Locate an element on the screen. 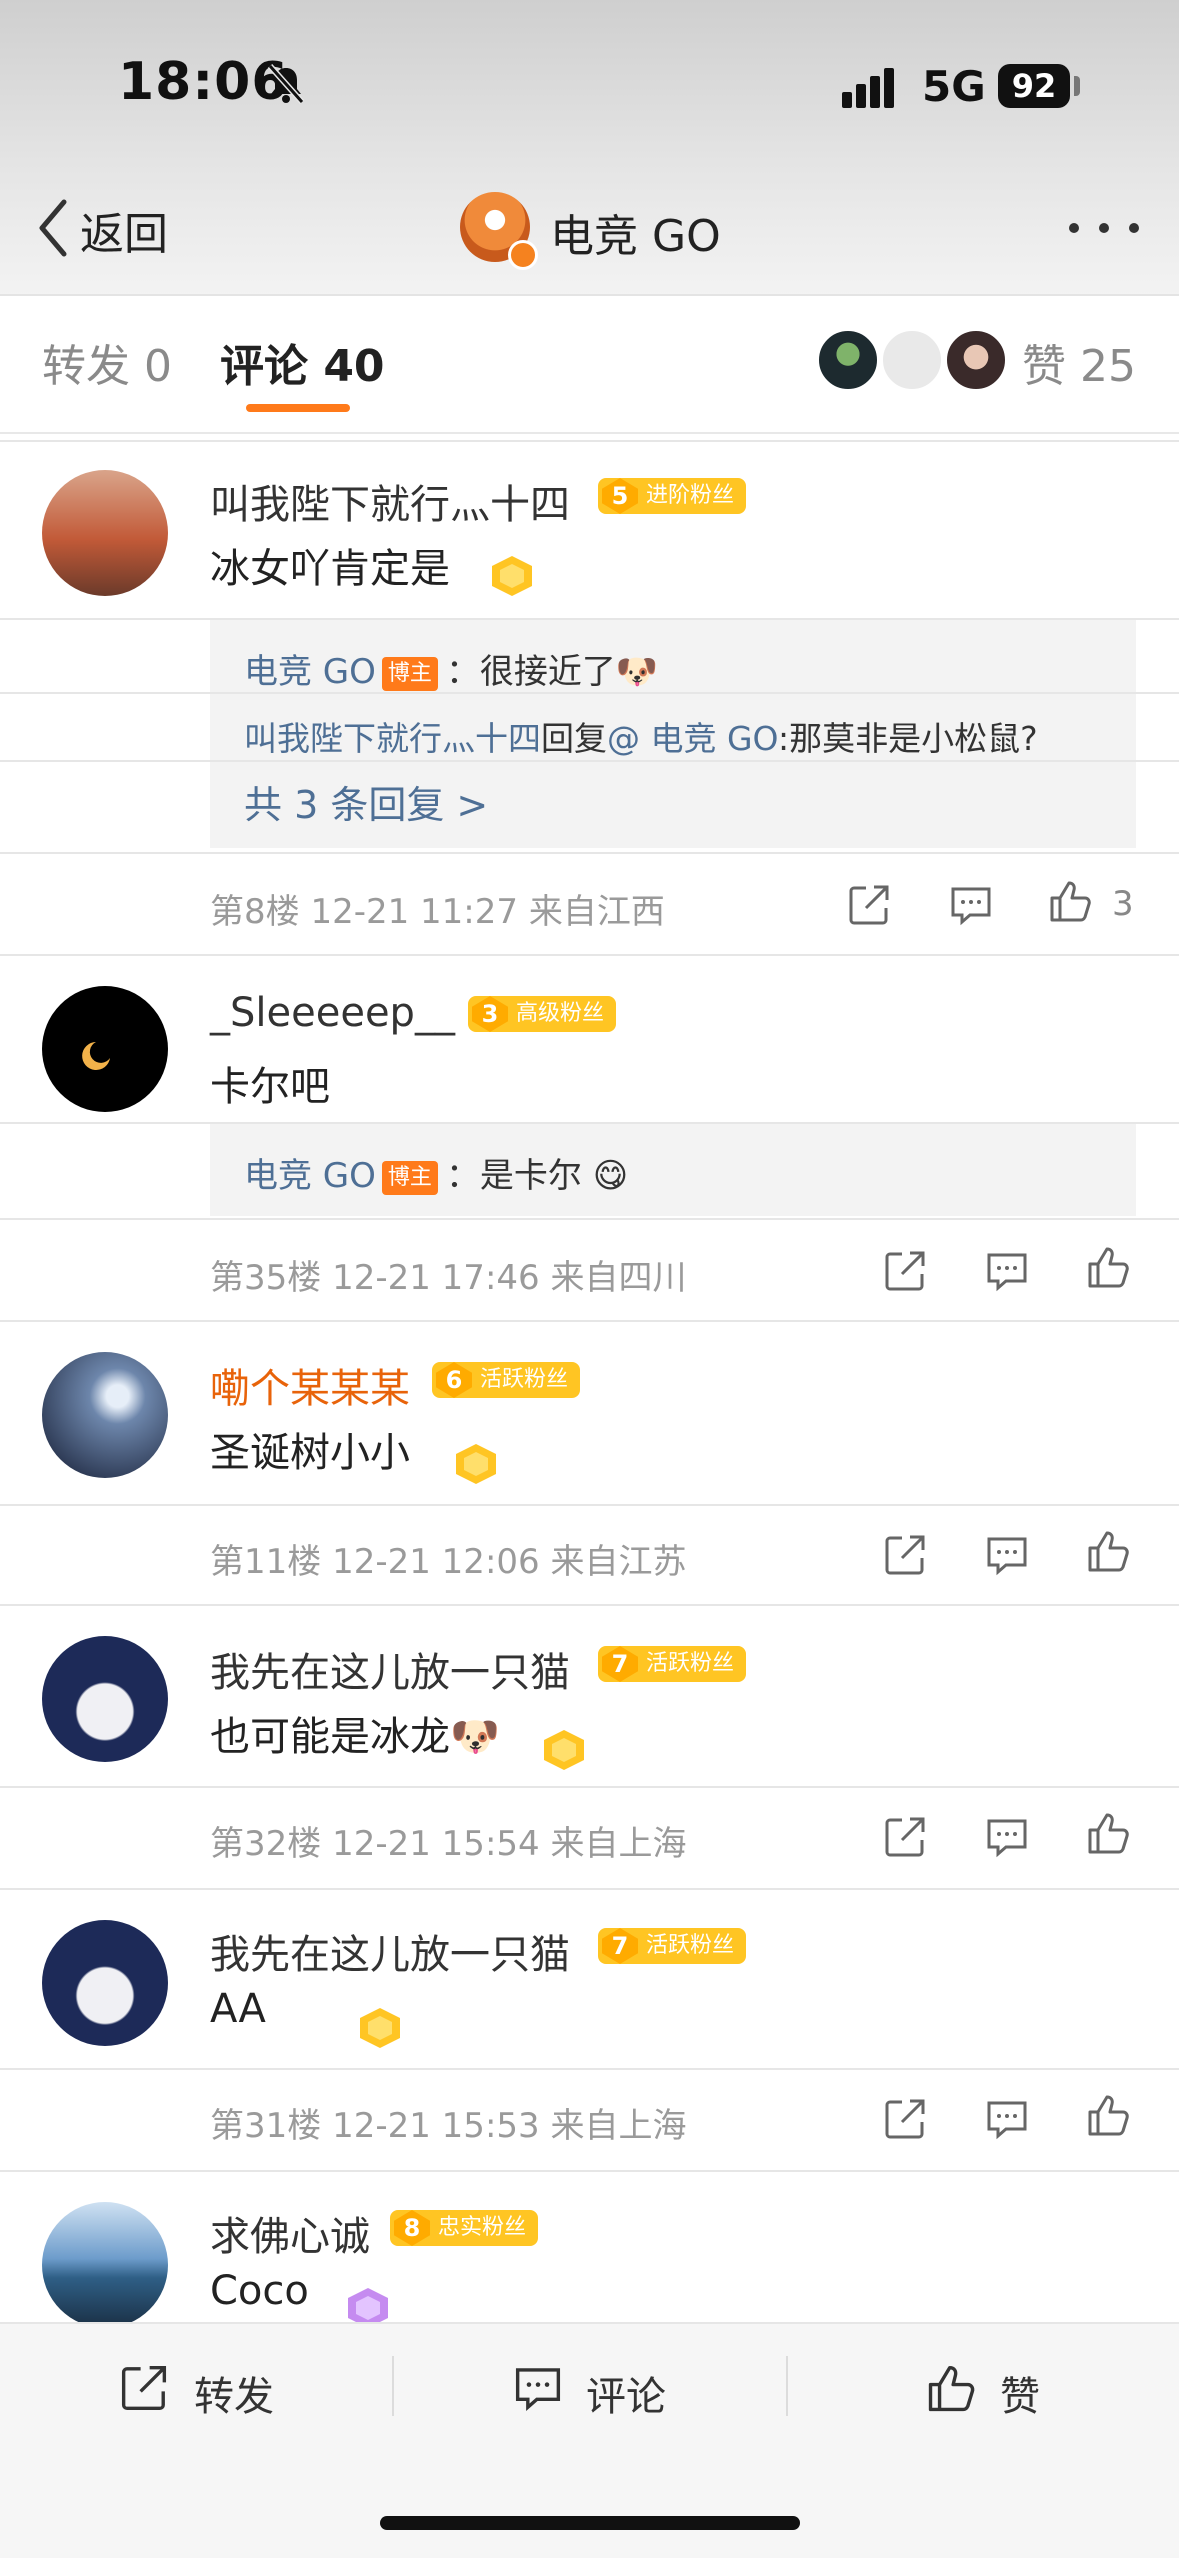  moon-icon is located at coordinates (96, 1056).